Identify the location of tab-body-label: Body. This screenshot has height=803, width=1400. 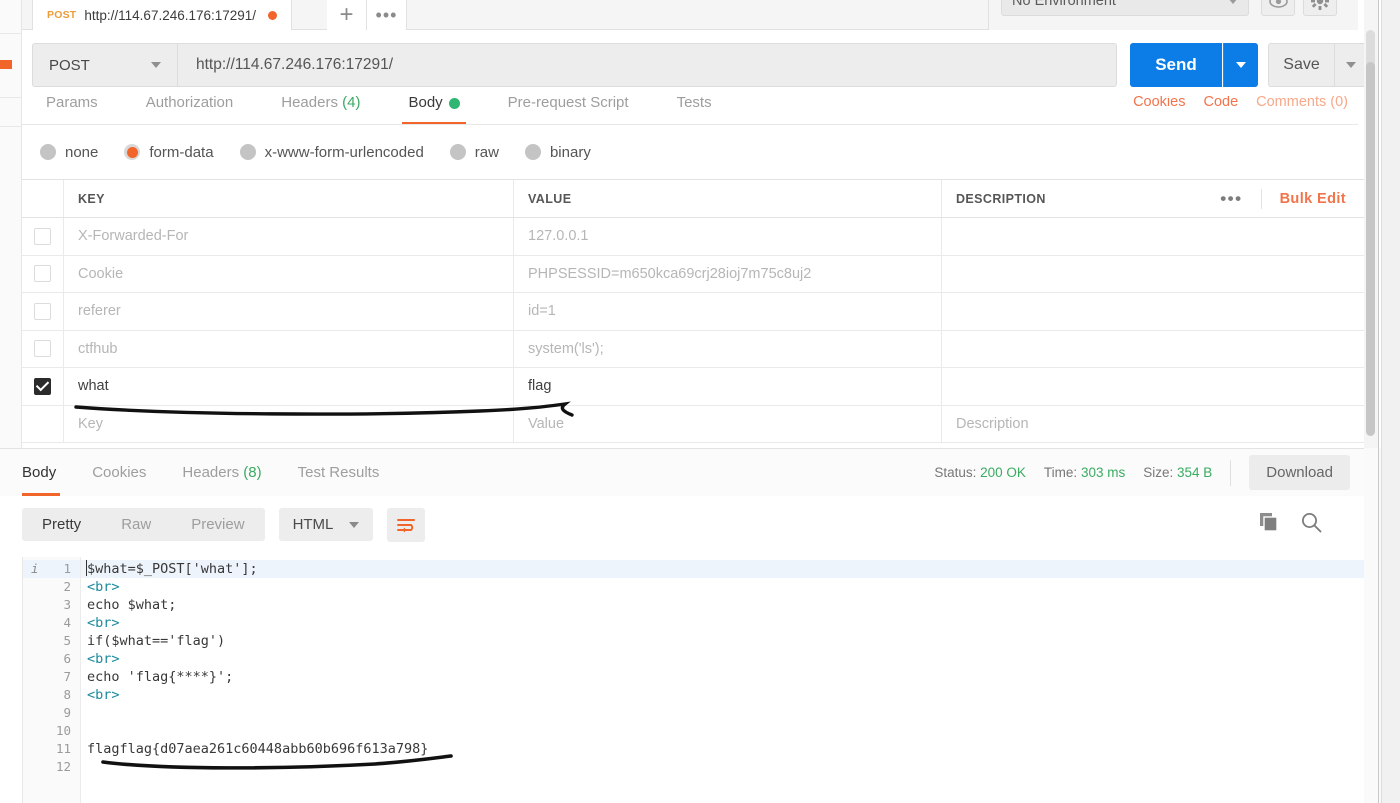
(425, 103).